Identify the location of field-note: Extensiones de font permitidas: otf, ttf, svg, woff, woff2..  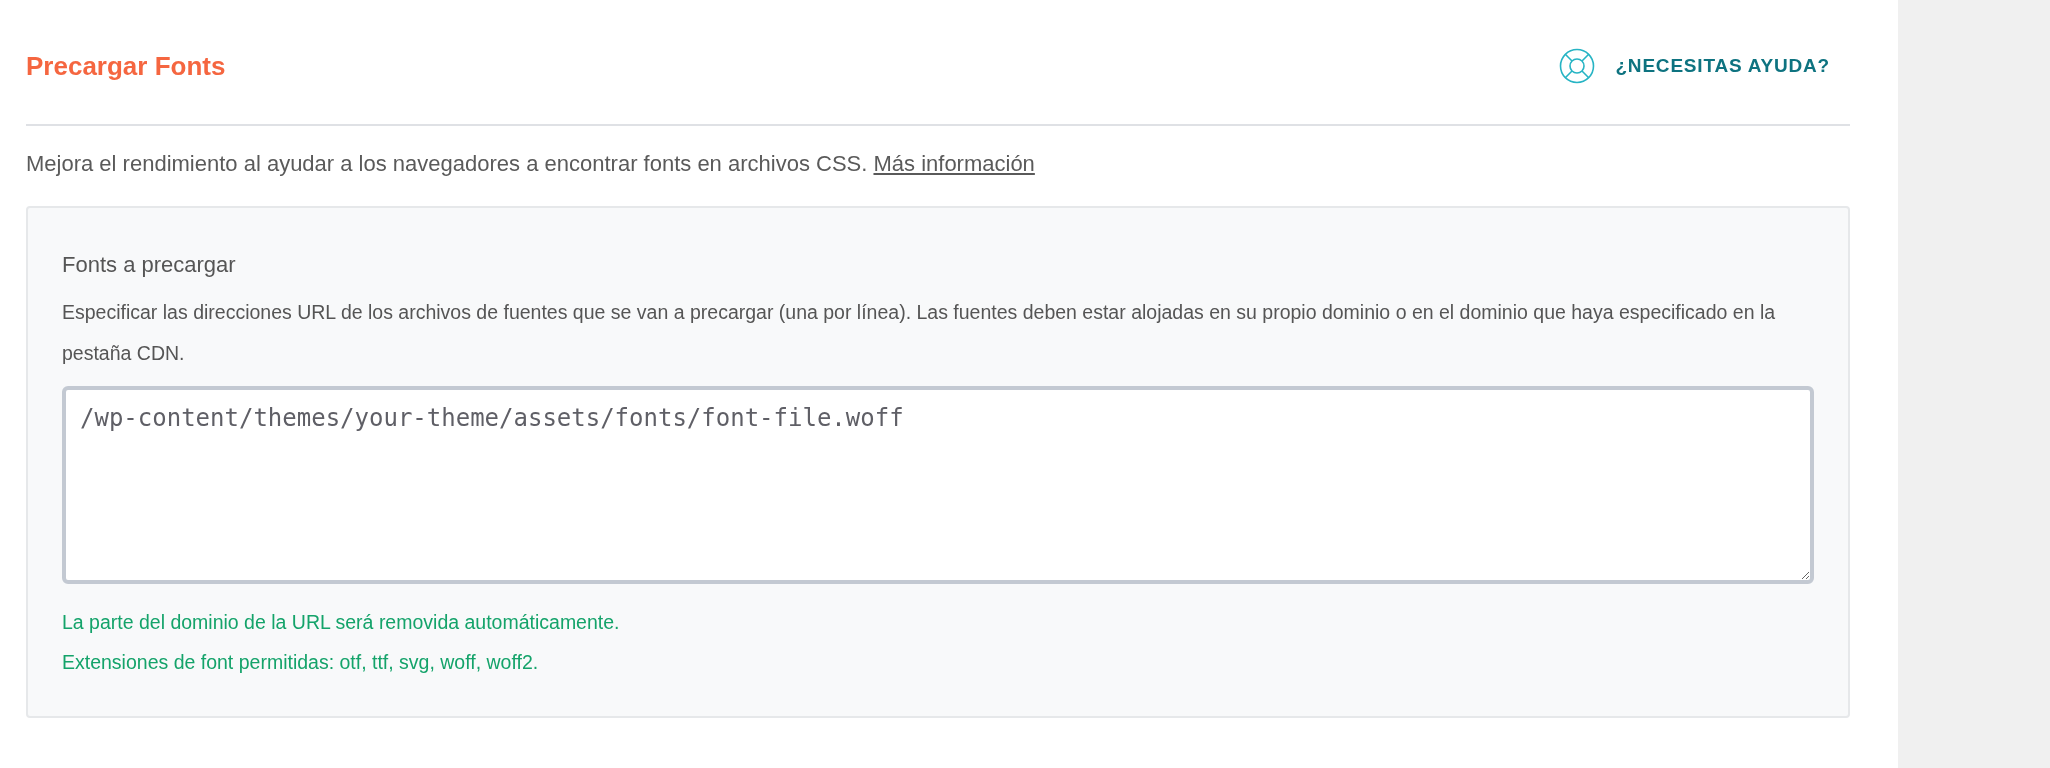
(301, 662).